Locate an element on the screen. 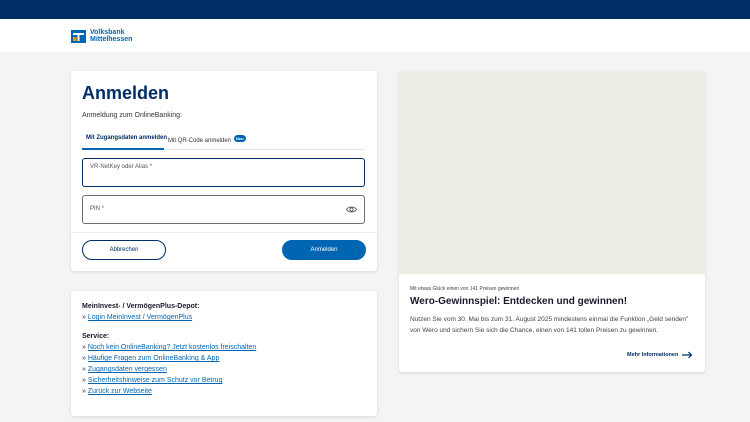 The image size is (750, 422). site-header: Volksbank Mittelhessen is located at coordinates (375, 35).